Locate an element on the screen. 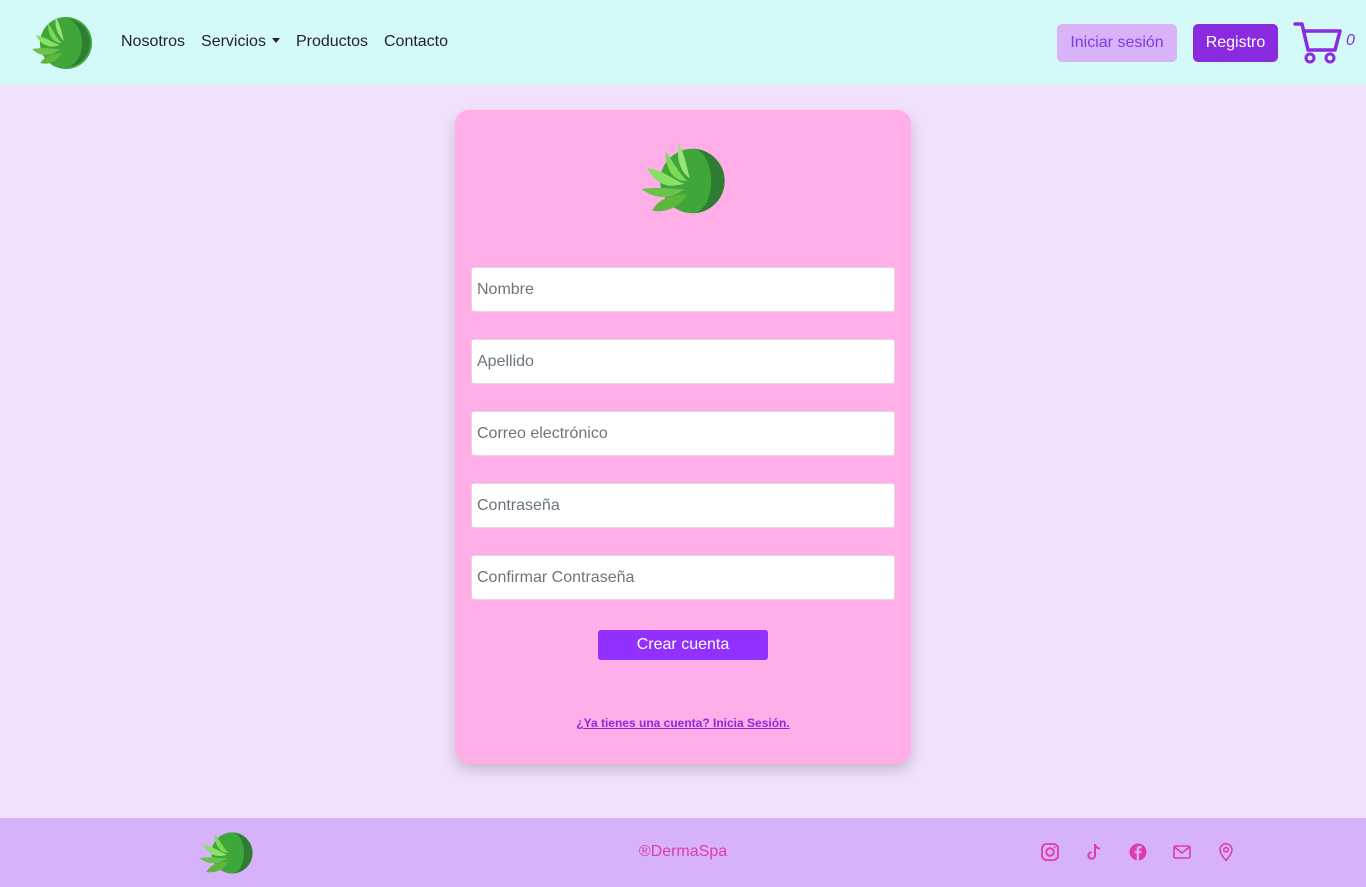  login-link: ¿Ya tienes una cuenta? Inicia Sesión. is located at coordinates (683, 723).